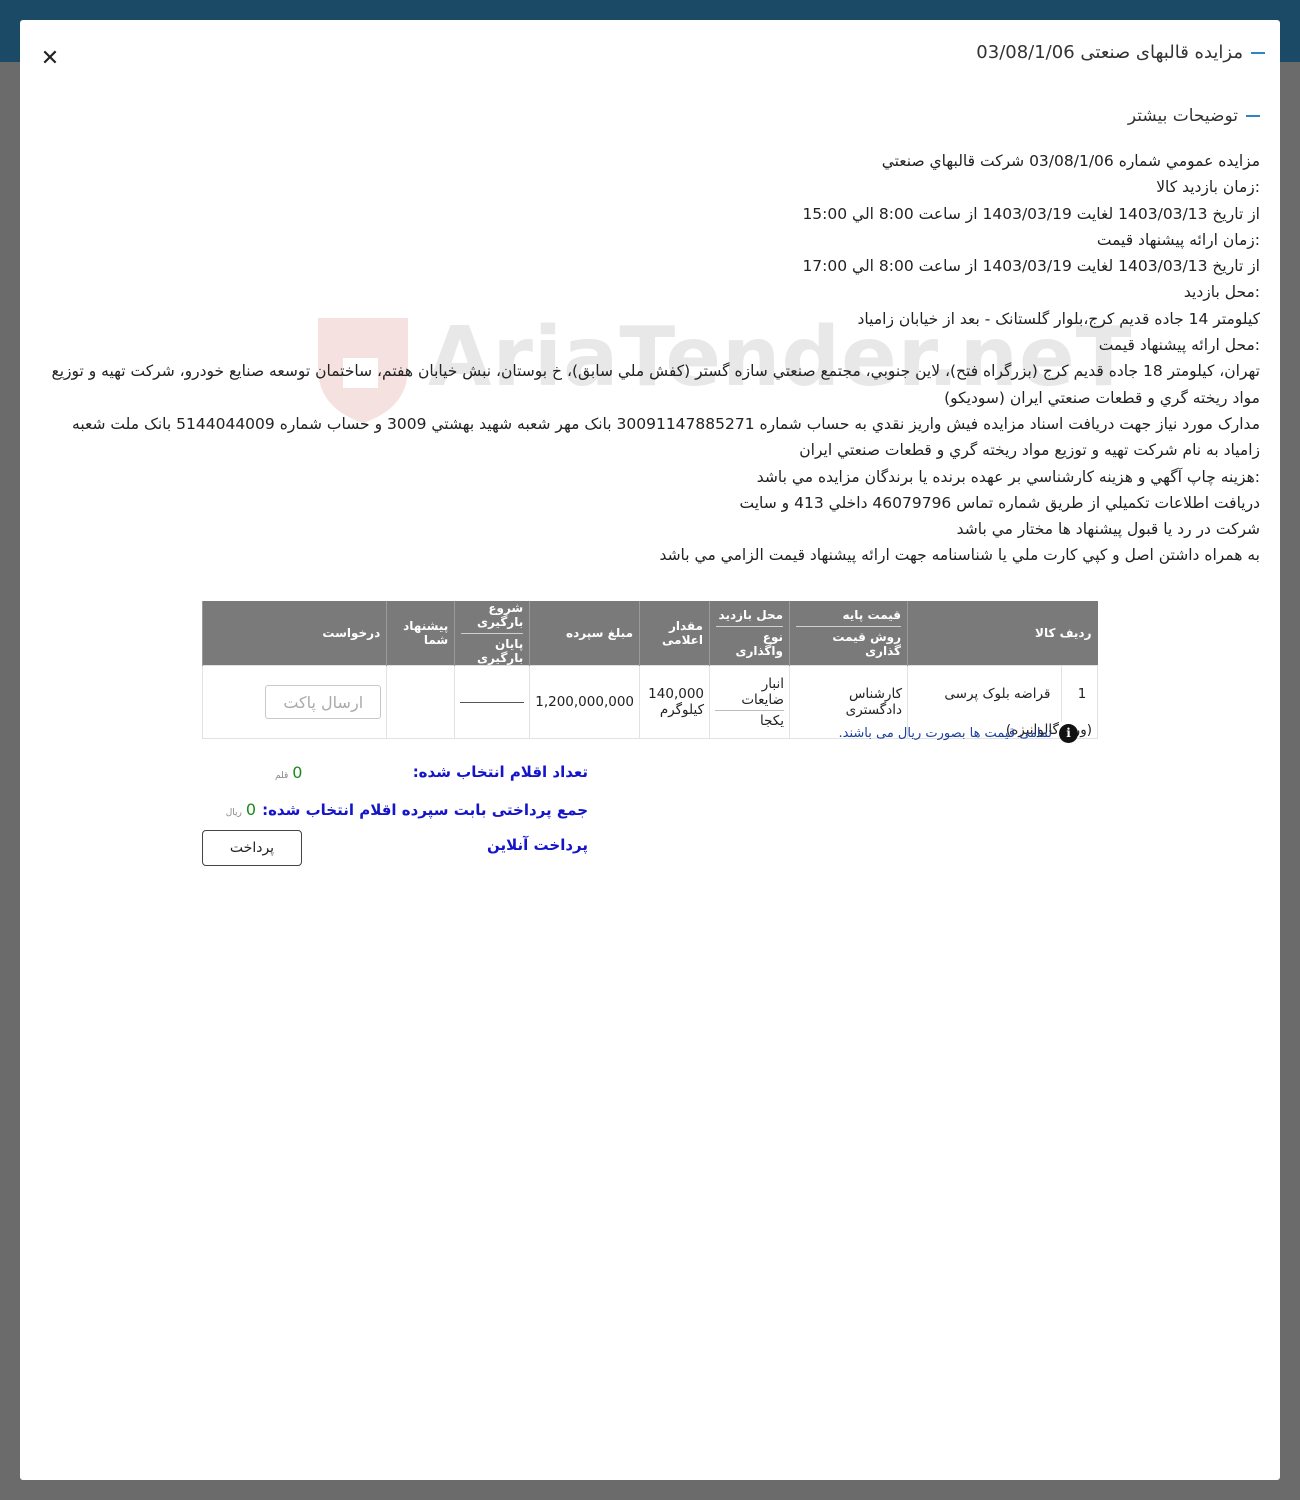 Image resolution: width=1300 pixels, height=1500 pixels. Describe the element at coordinates (425, 810) in the screenshot. I see `total-payment-label: جمع پرداختی بابت سپرده اقلام انتخاب شده:` at that location.